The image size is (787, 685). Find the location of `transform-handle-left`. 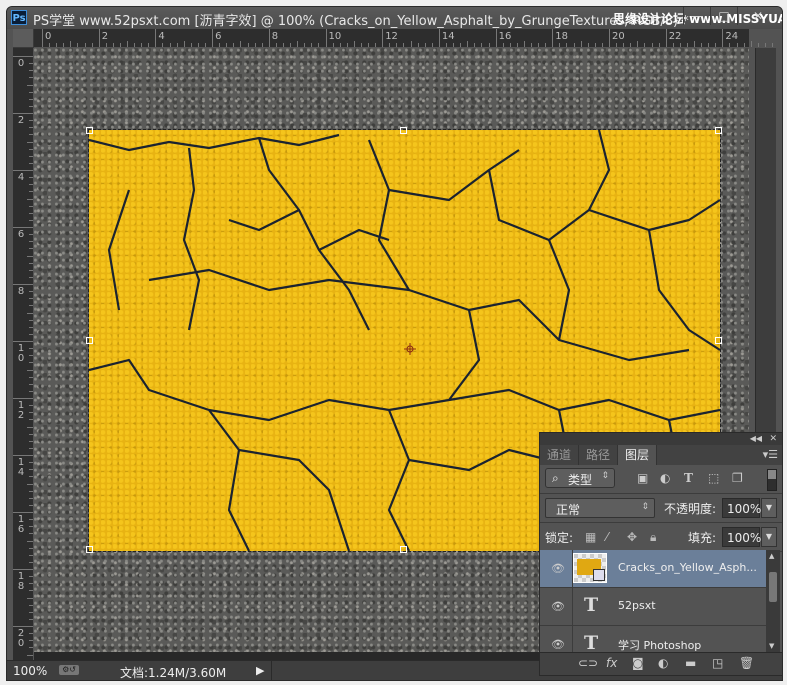

transform-handle-left is located at coordinates (89, 340).